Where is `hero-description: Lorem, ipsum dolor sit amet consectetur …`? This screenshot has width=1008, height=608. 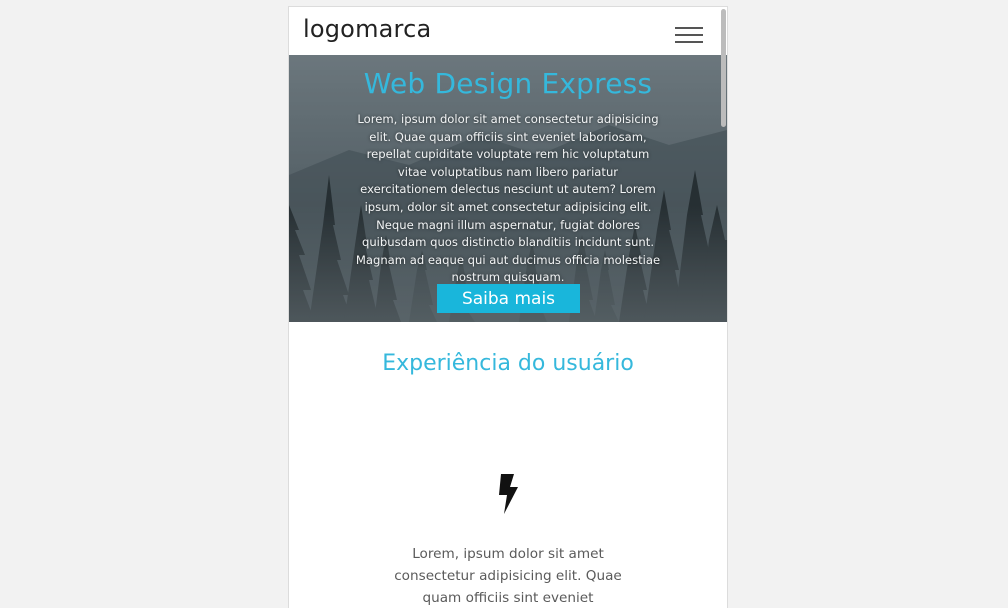
hero-description: Lorem, ipsum dolor sit amet consectetur … is located at coordinates (508, 198).